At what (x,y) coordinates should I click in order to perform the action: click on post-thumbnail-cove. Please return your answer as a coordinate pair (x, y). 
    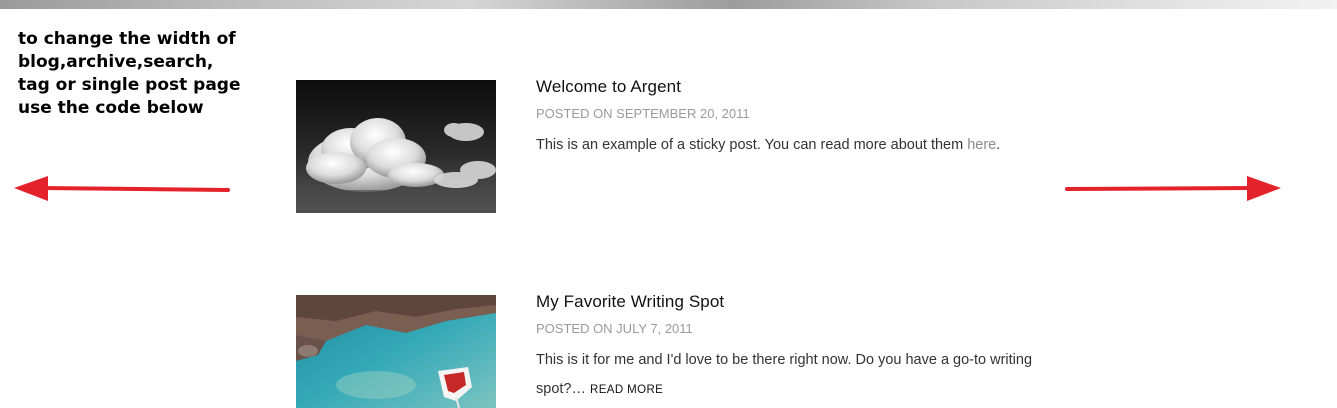
    Looking at the image, I should click on (396, 351).